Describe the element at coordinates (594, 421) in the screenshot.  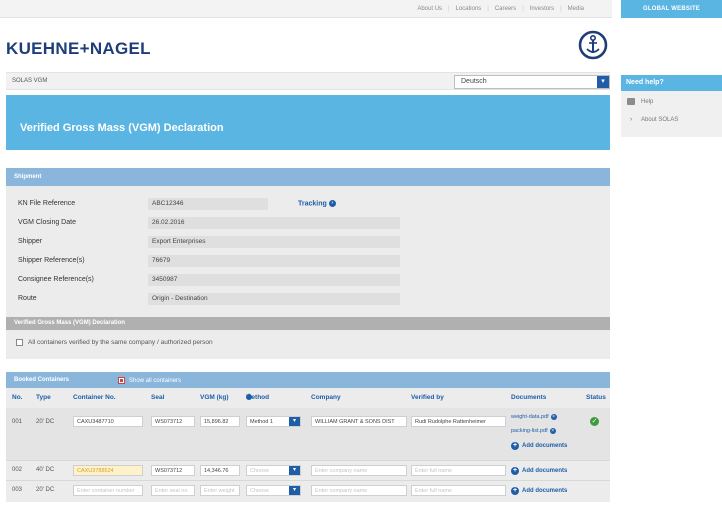
I see `status-check-icon: ✓` at that location.